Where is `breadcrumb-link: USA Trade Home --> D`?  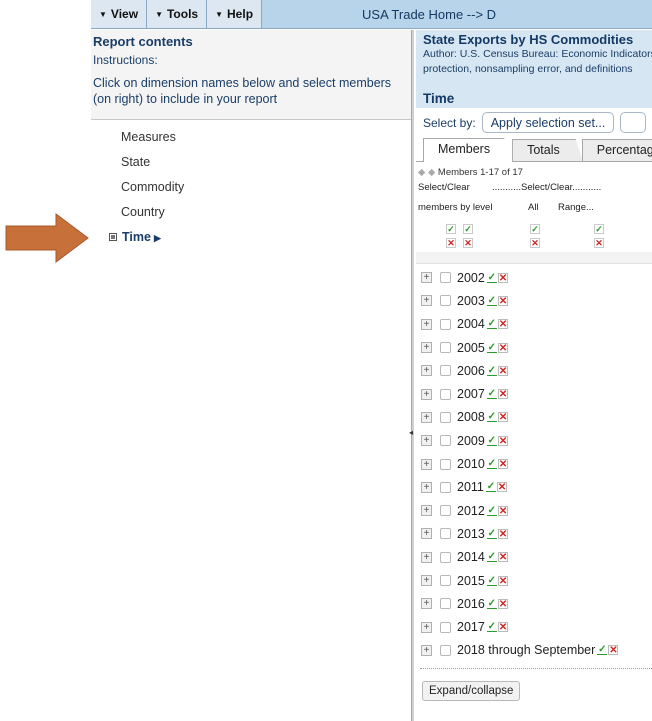 breadcrumb-link: USA Trade Home --> D is located at coordinates (429, 14).